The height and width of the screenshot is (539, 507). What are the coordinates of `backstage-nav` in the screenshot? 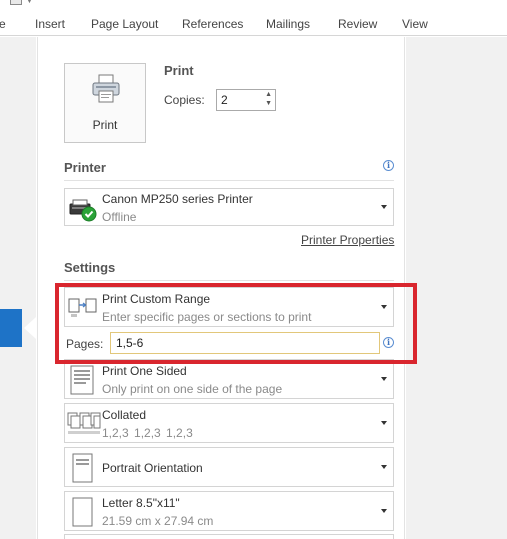 It's located at (18, 288).